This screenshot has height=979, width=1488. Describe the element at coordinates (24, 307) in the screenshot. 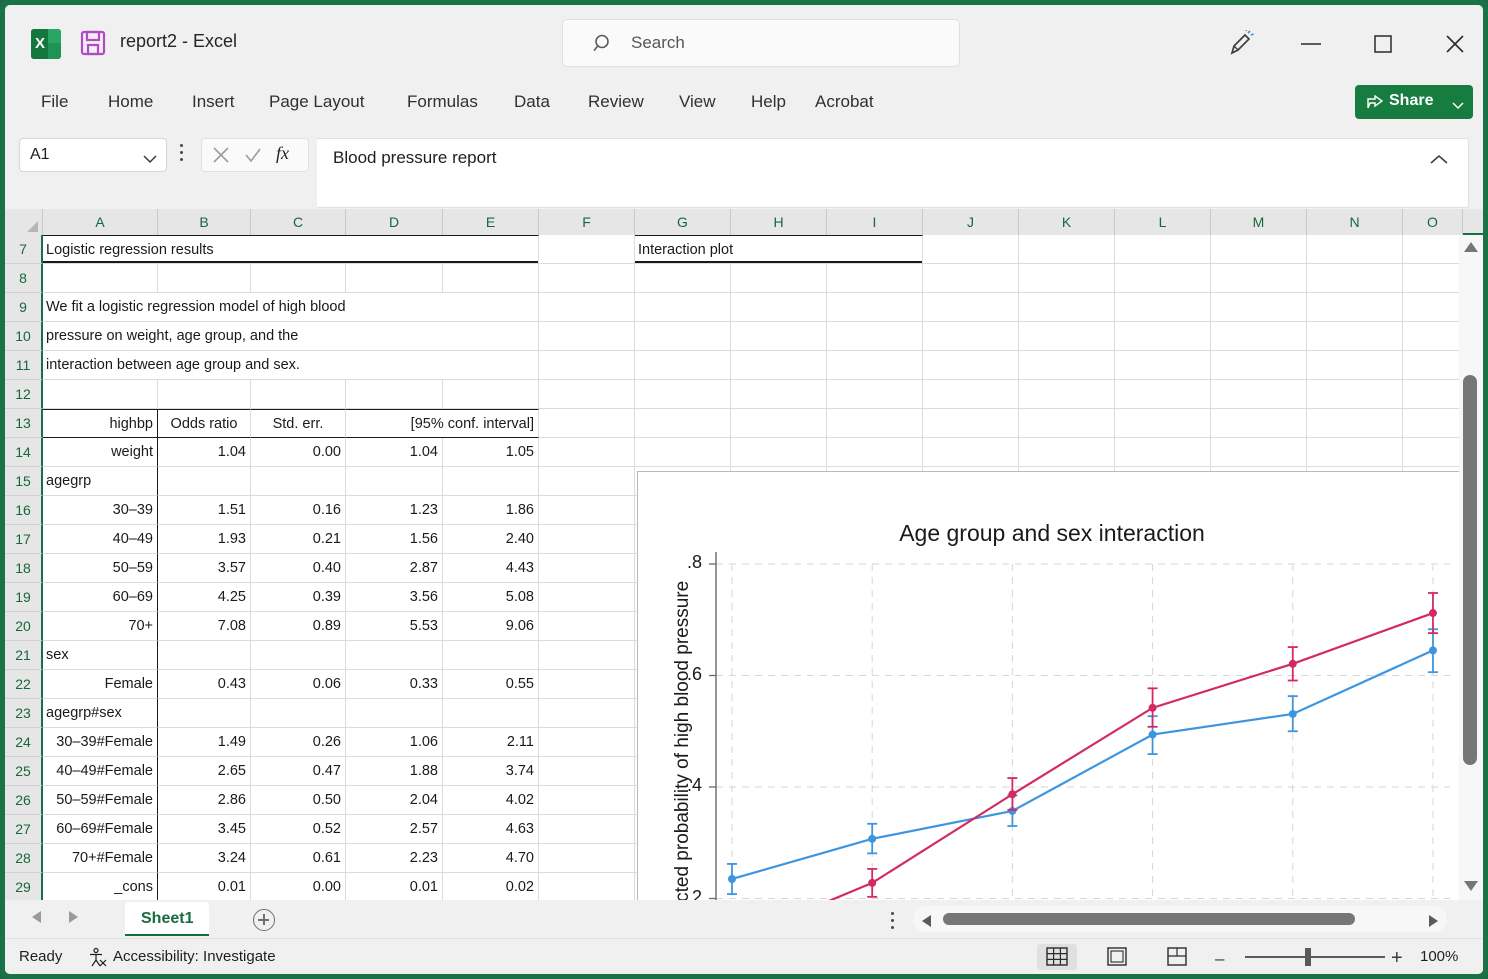

I see `row-header-9: 9` at that location.